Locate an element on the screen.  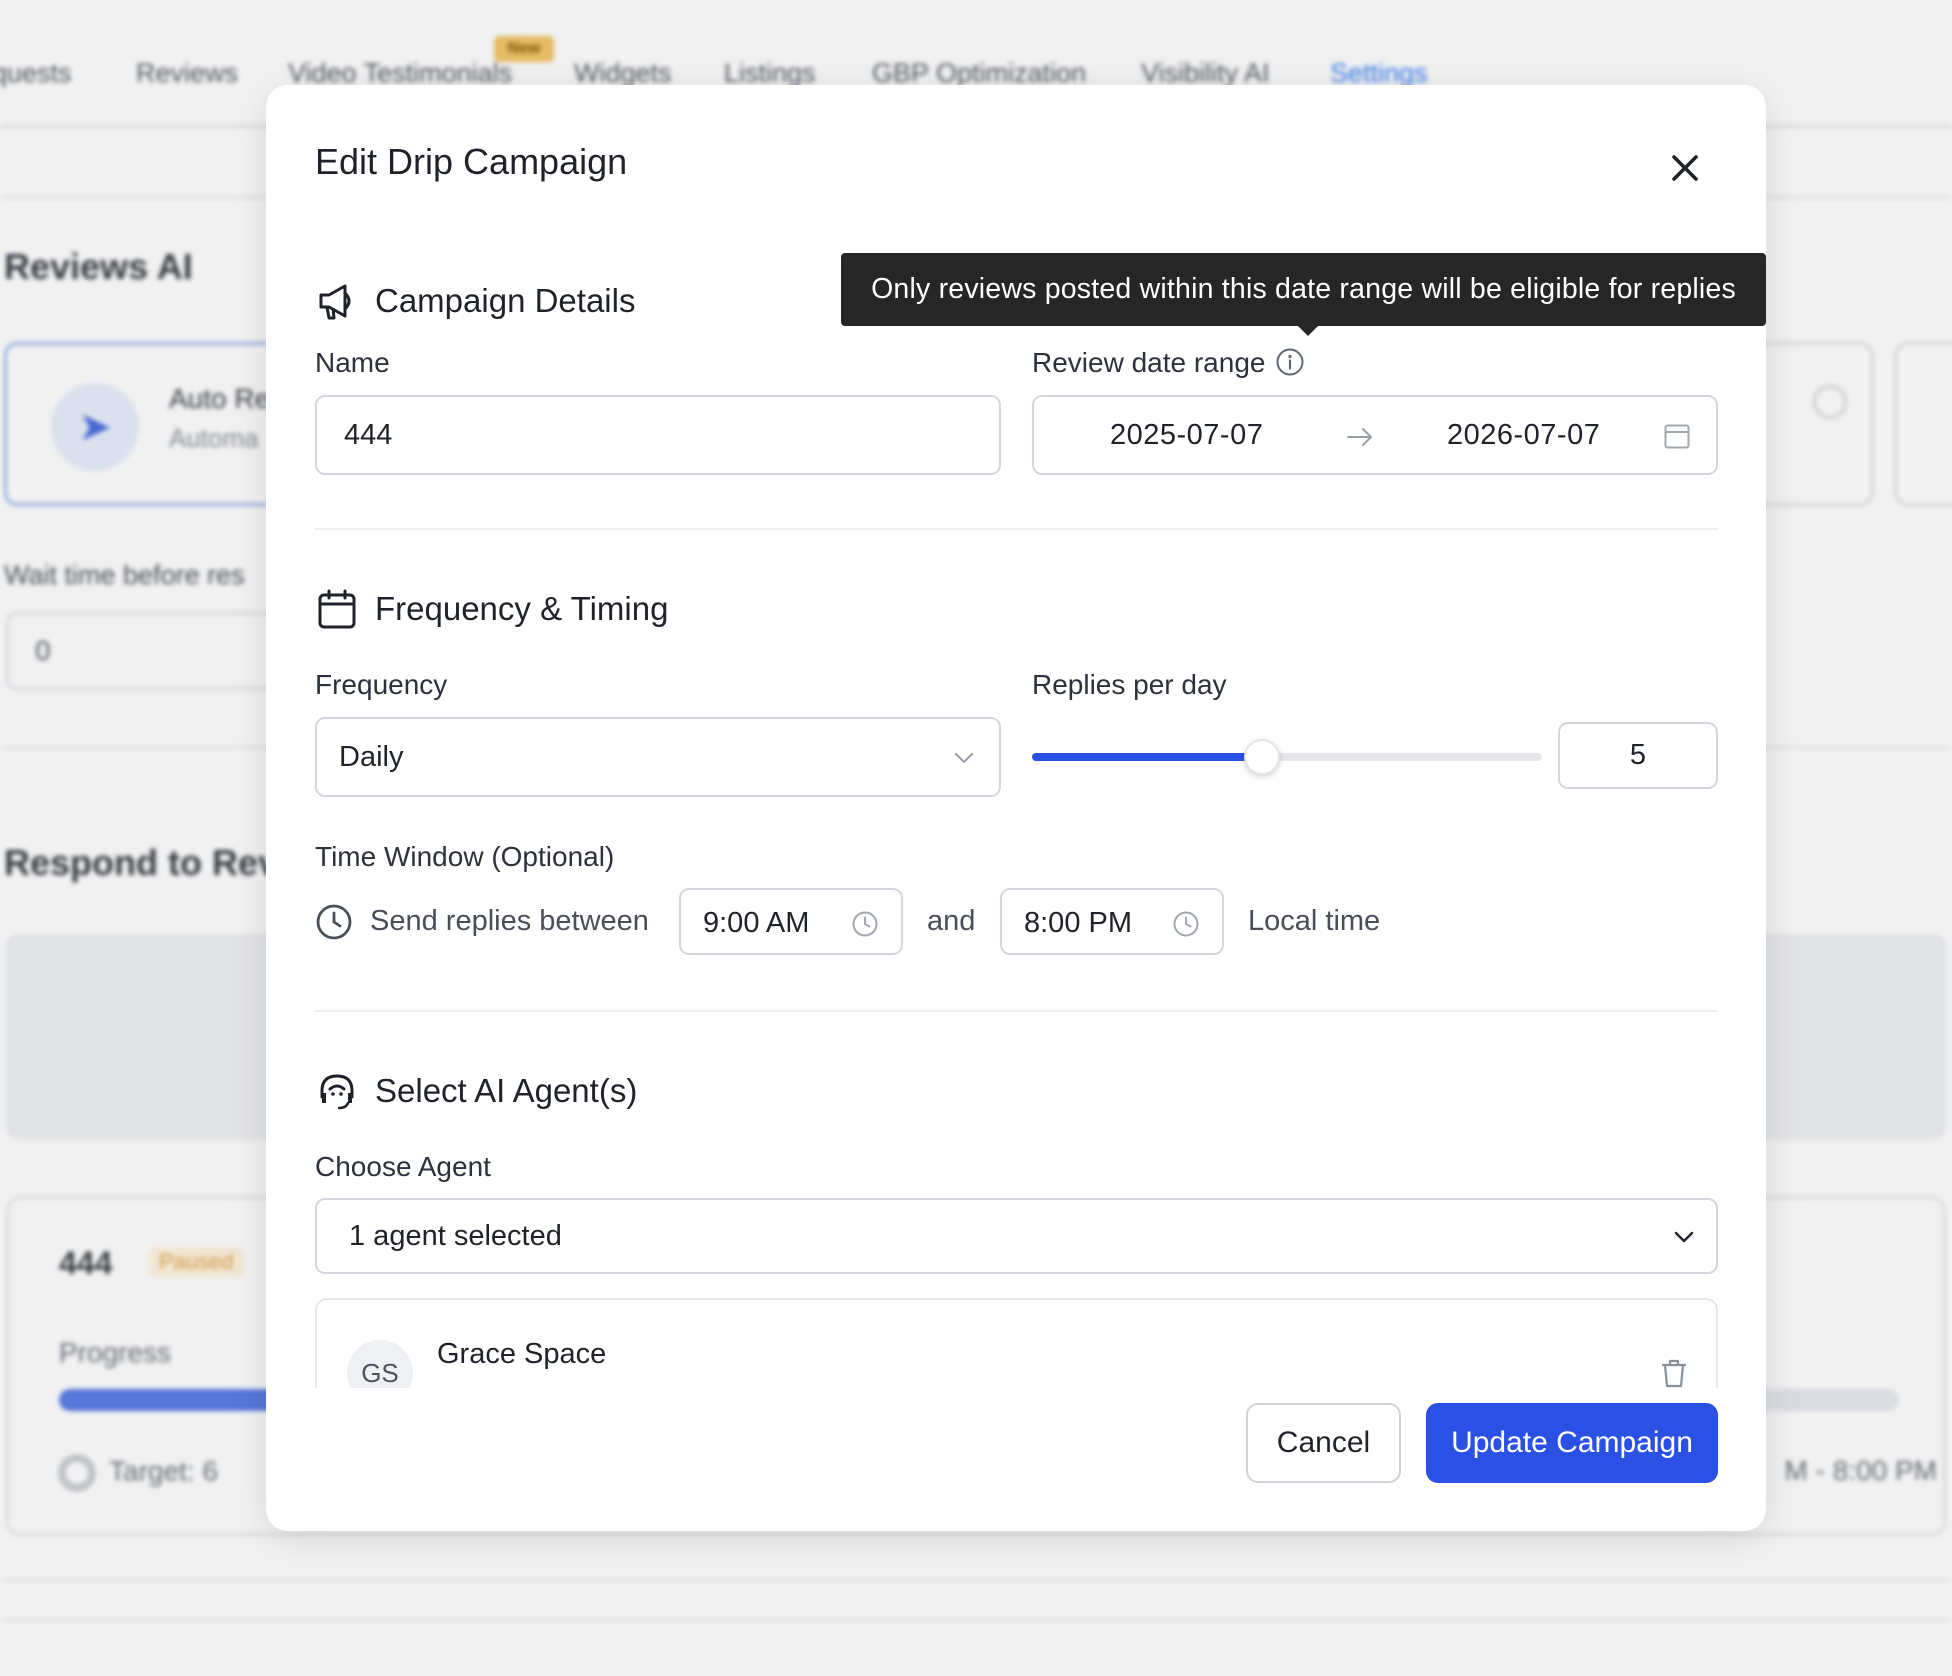
end-time-picker: 8:00 PM is located at coordinates (1112, 921).